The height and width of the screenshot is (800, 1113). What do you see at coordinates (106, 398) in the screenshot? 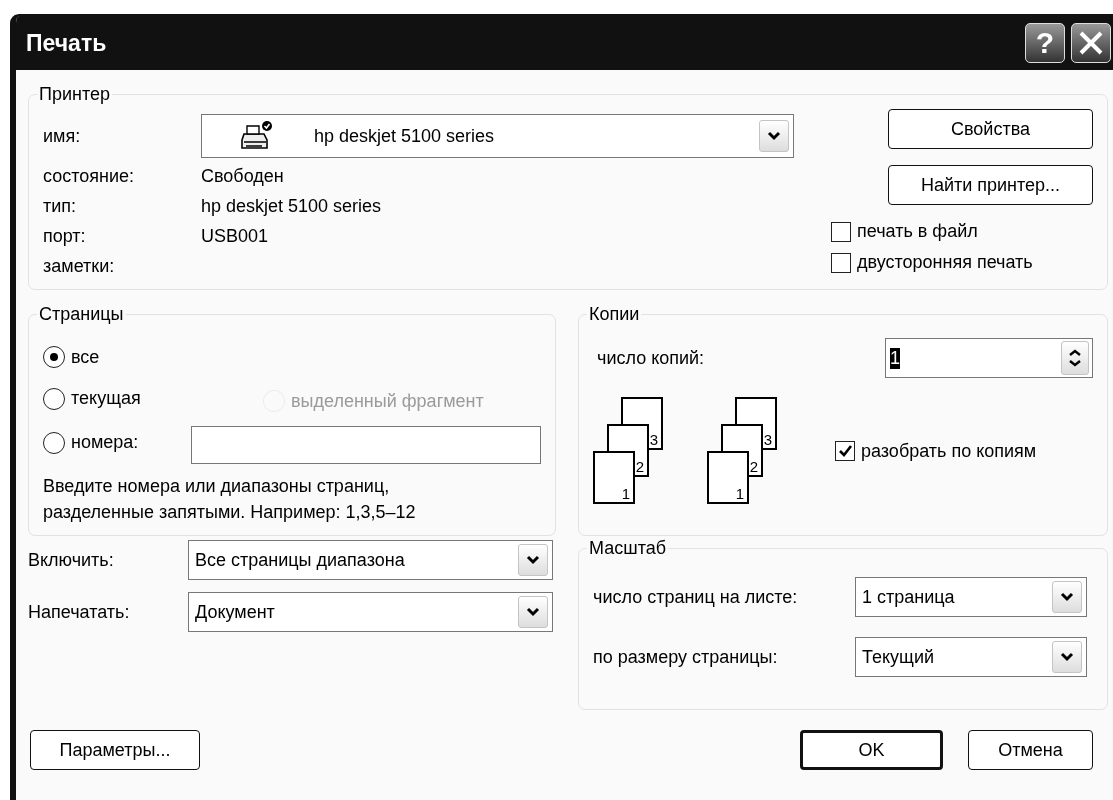
I see `radio-label: текущая` at bounding box center [106, 398].